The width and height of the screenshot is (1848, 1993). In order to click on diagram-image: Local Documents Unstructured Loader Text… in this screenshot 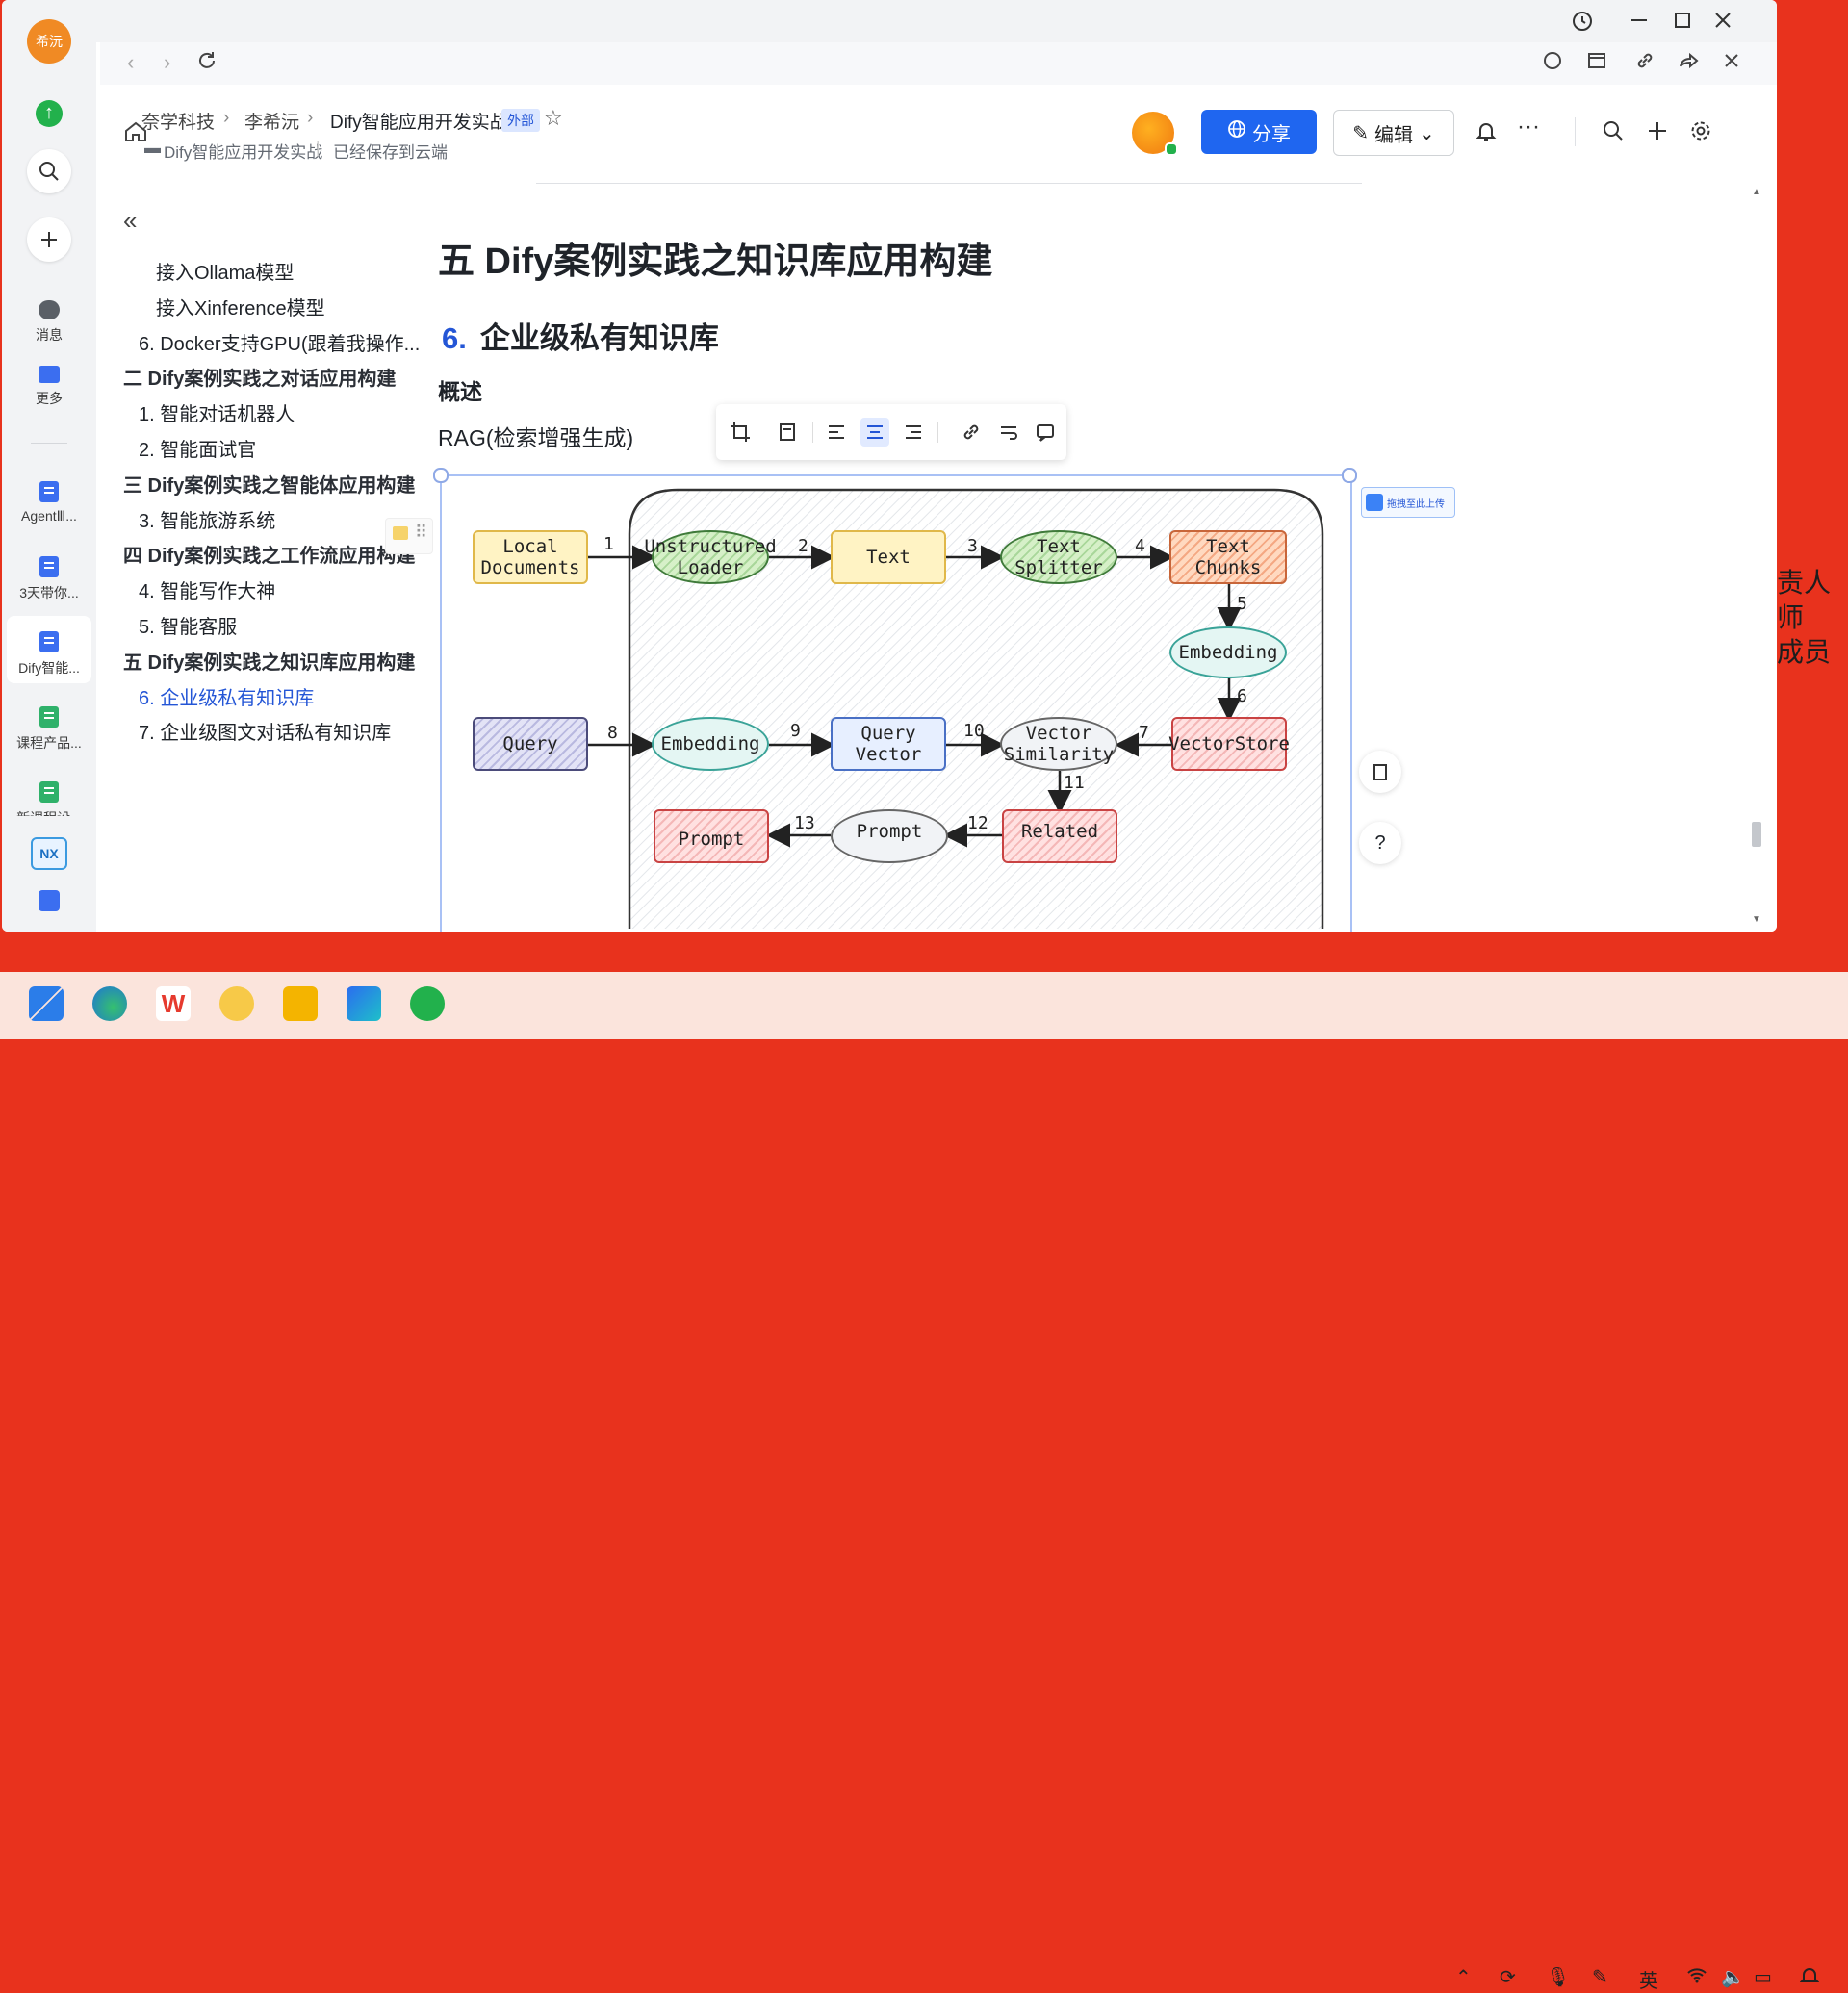, I will do `click(896, 703)`.